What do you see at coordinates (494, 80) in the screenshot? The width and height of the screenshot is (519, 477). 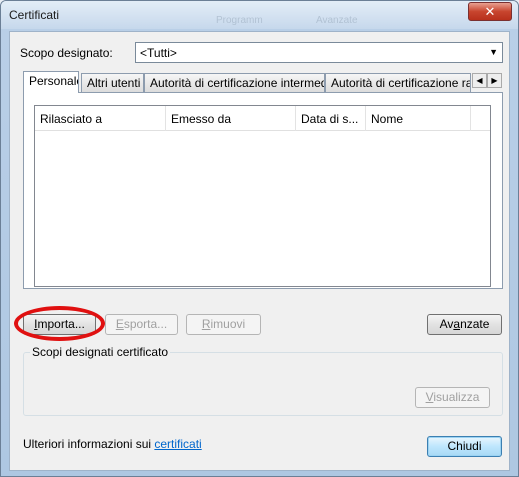 I see `tab-scroll-right-icon: ▶` at bounding box center [494, 80].